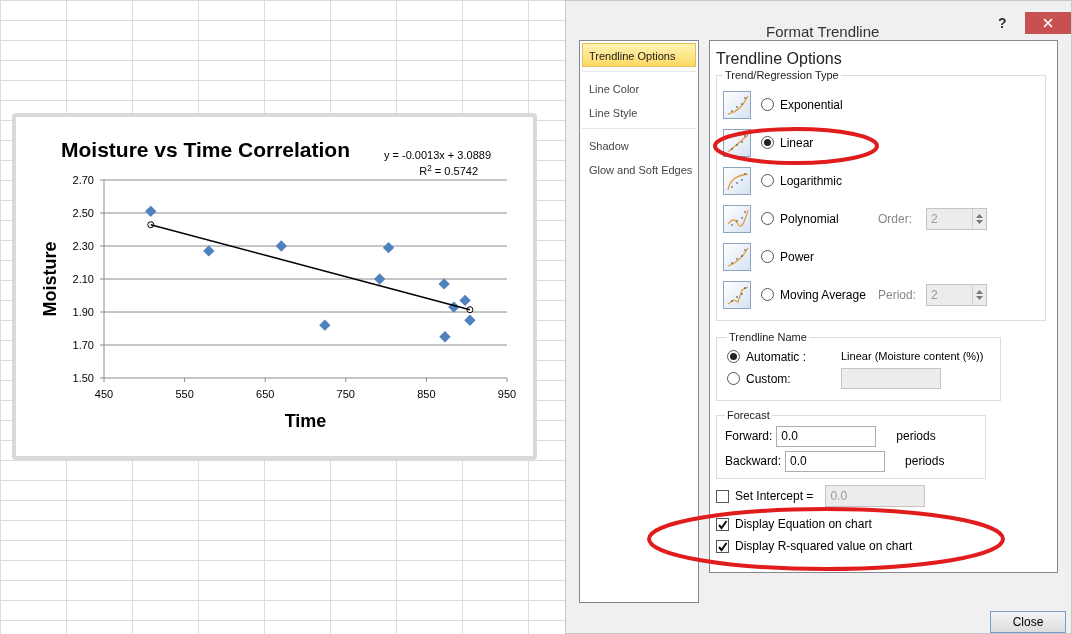  I want to click on category-item: Line Color, so click(639, 88).